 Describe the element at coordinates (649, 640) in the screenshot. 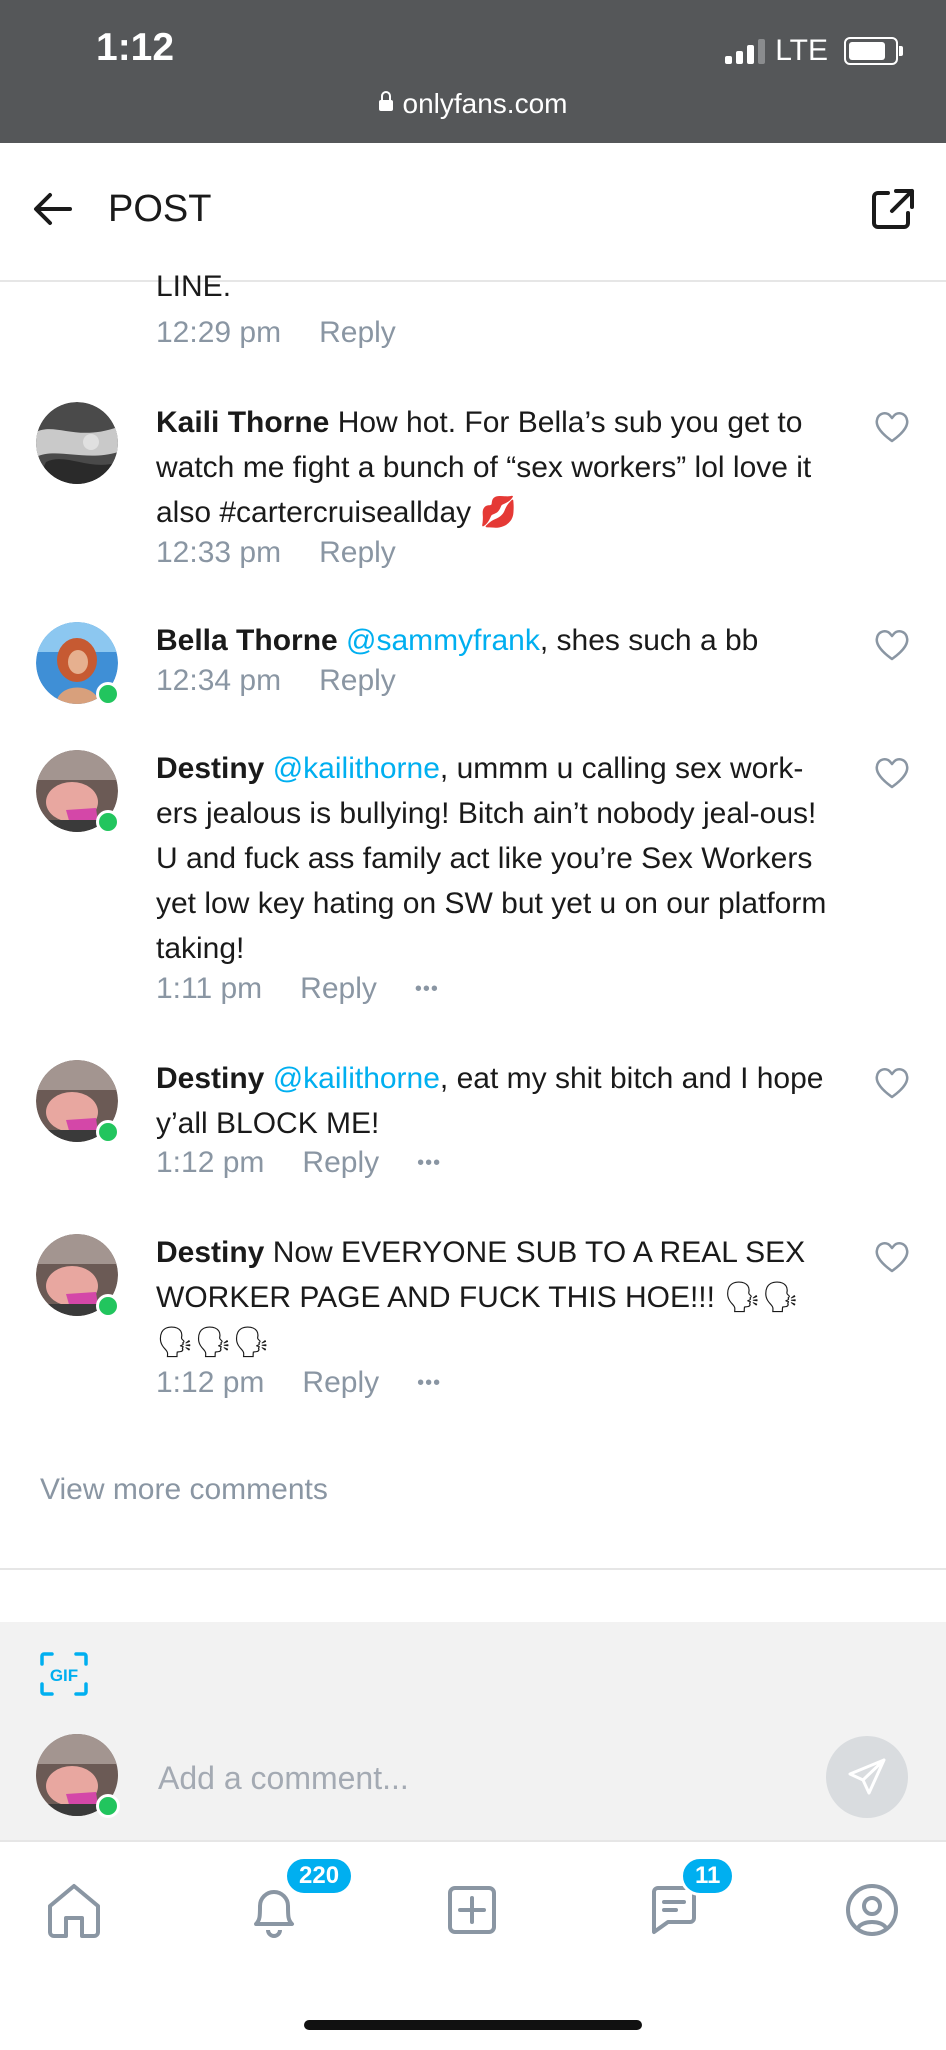

I see `comment-text: , shes such a bb` at that location.